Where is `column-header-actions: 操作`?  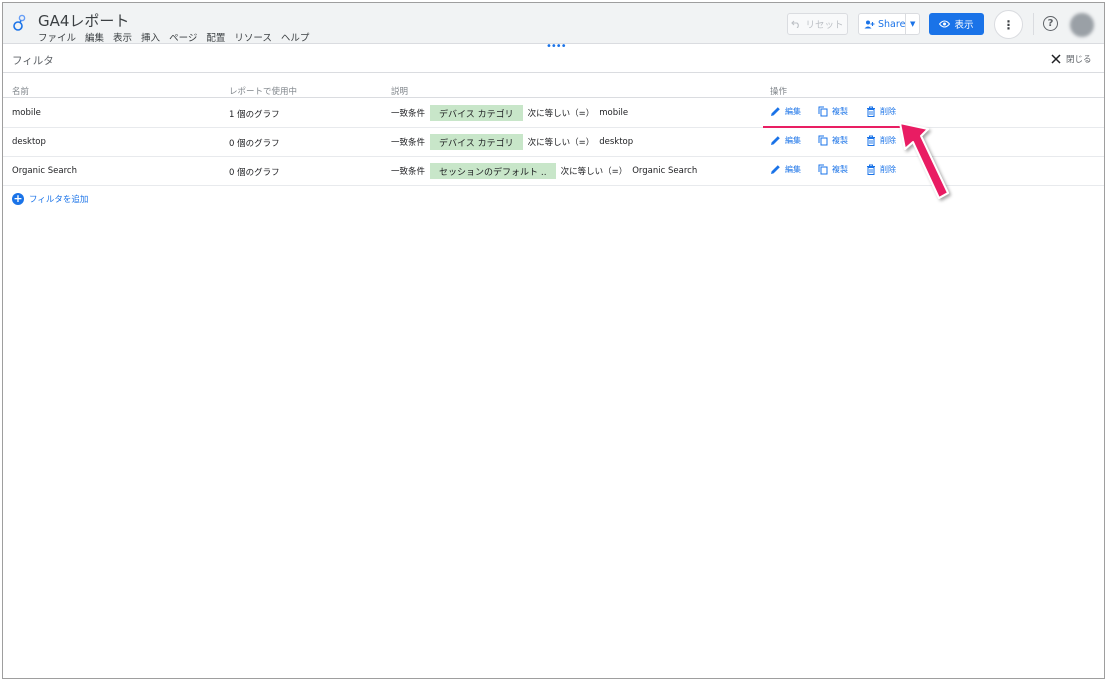
column-header-actions: 操作 is located at coordinates (779, 92).